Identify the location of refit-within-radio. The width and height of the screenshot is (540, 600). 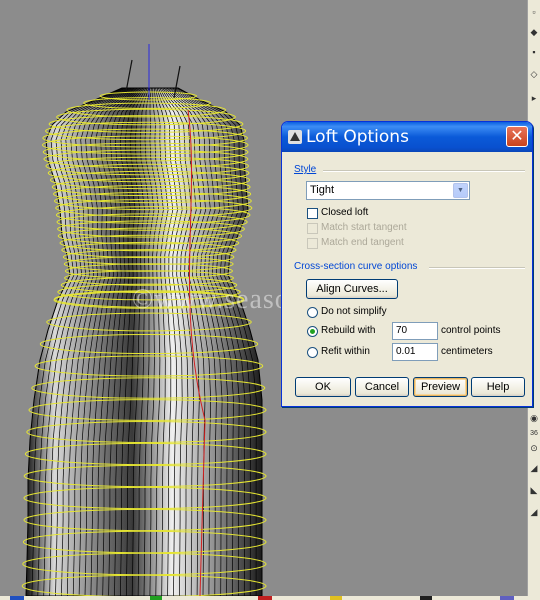
(312, 352).